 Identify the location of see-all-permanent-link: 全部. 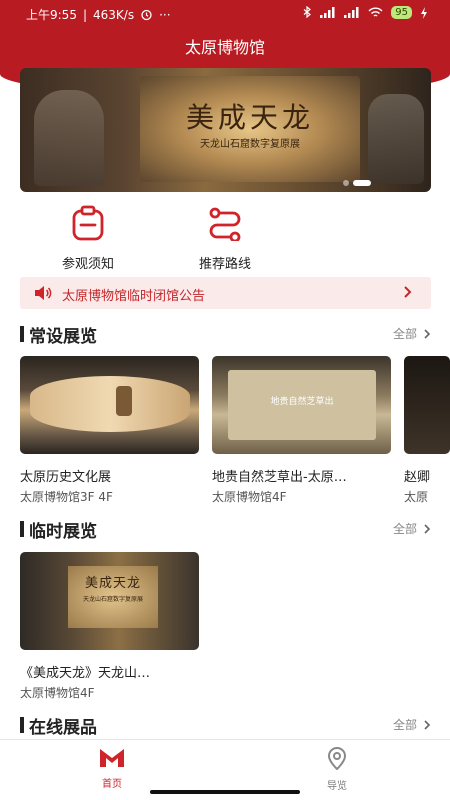
(412, 333).